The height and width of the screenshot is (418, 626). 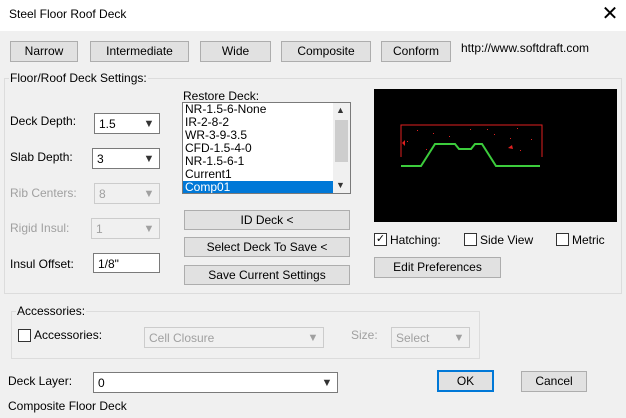 What do you see at coordinates (100, 159) in the screenshot?
I see `slab-depth-value: 3` at bounding box center [100, 159].